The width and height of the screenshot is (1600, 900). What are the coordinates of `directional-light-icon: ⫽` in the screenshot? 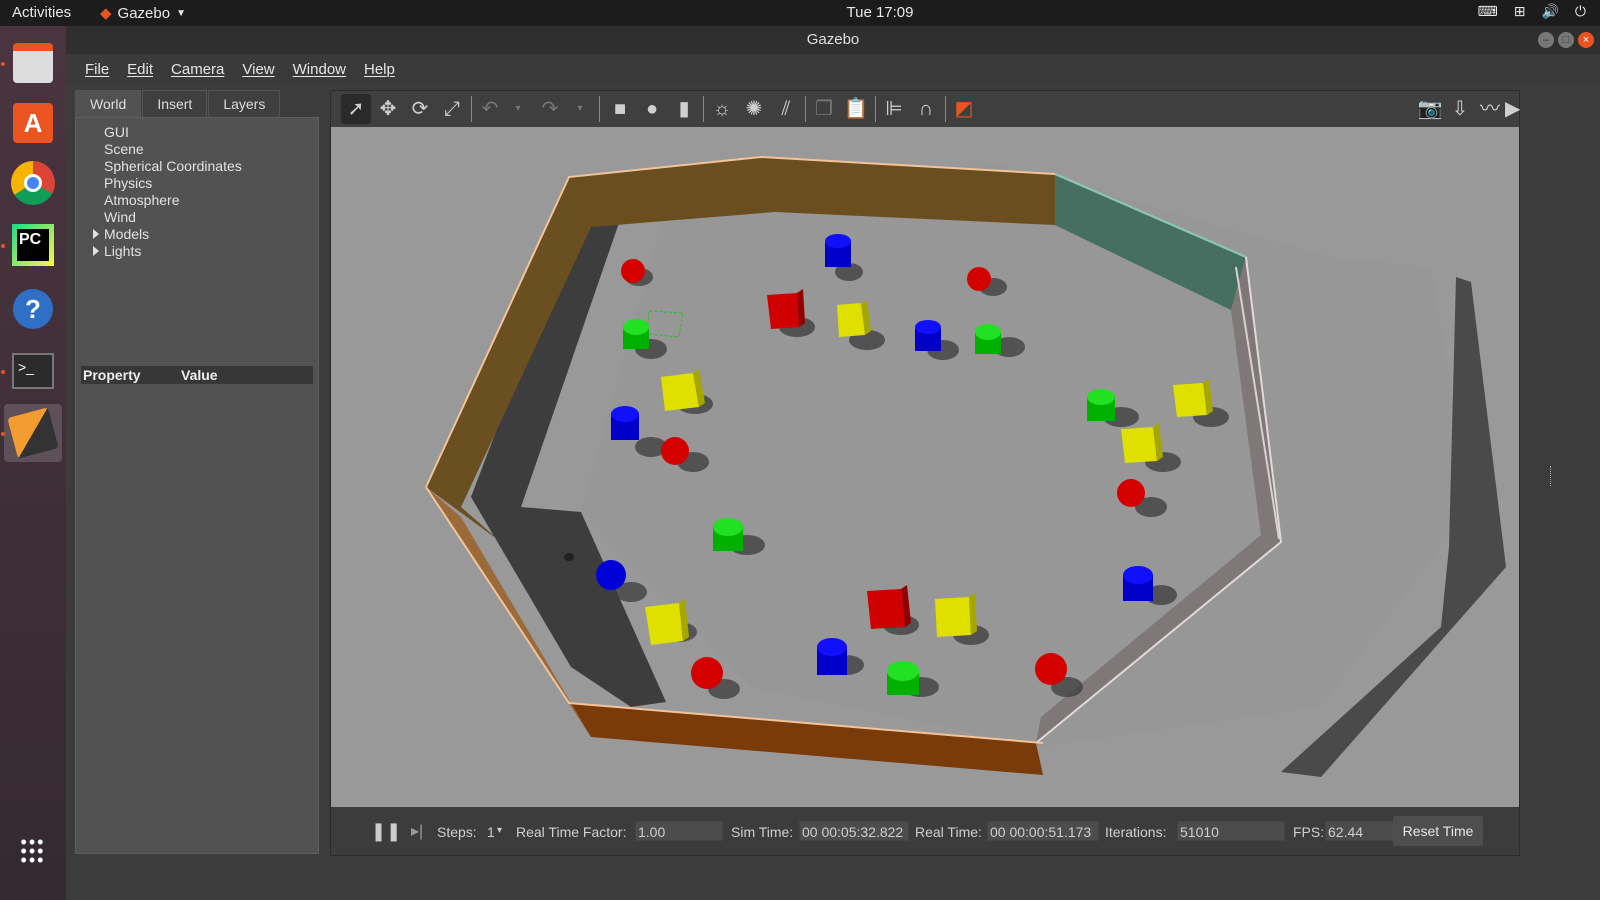 It's located at (786, 109).